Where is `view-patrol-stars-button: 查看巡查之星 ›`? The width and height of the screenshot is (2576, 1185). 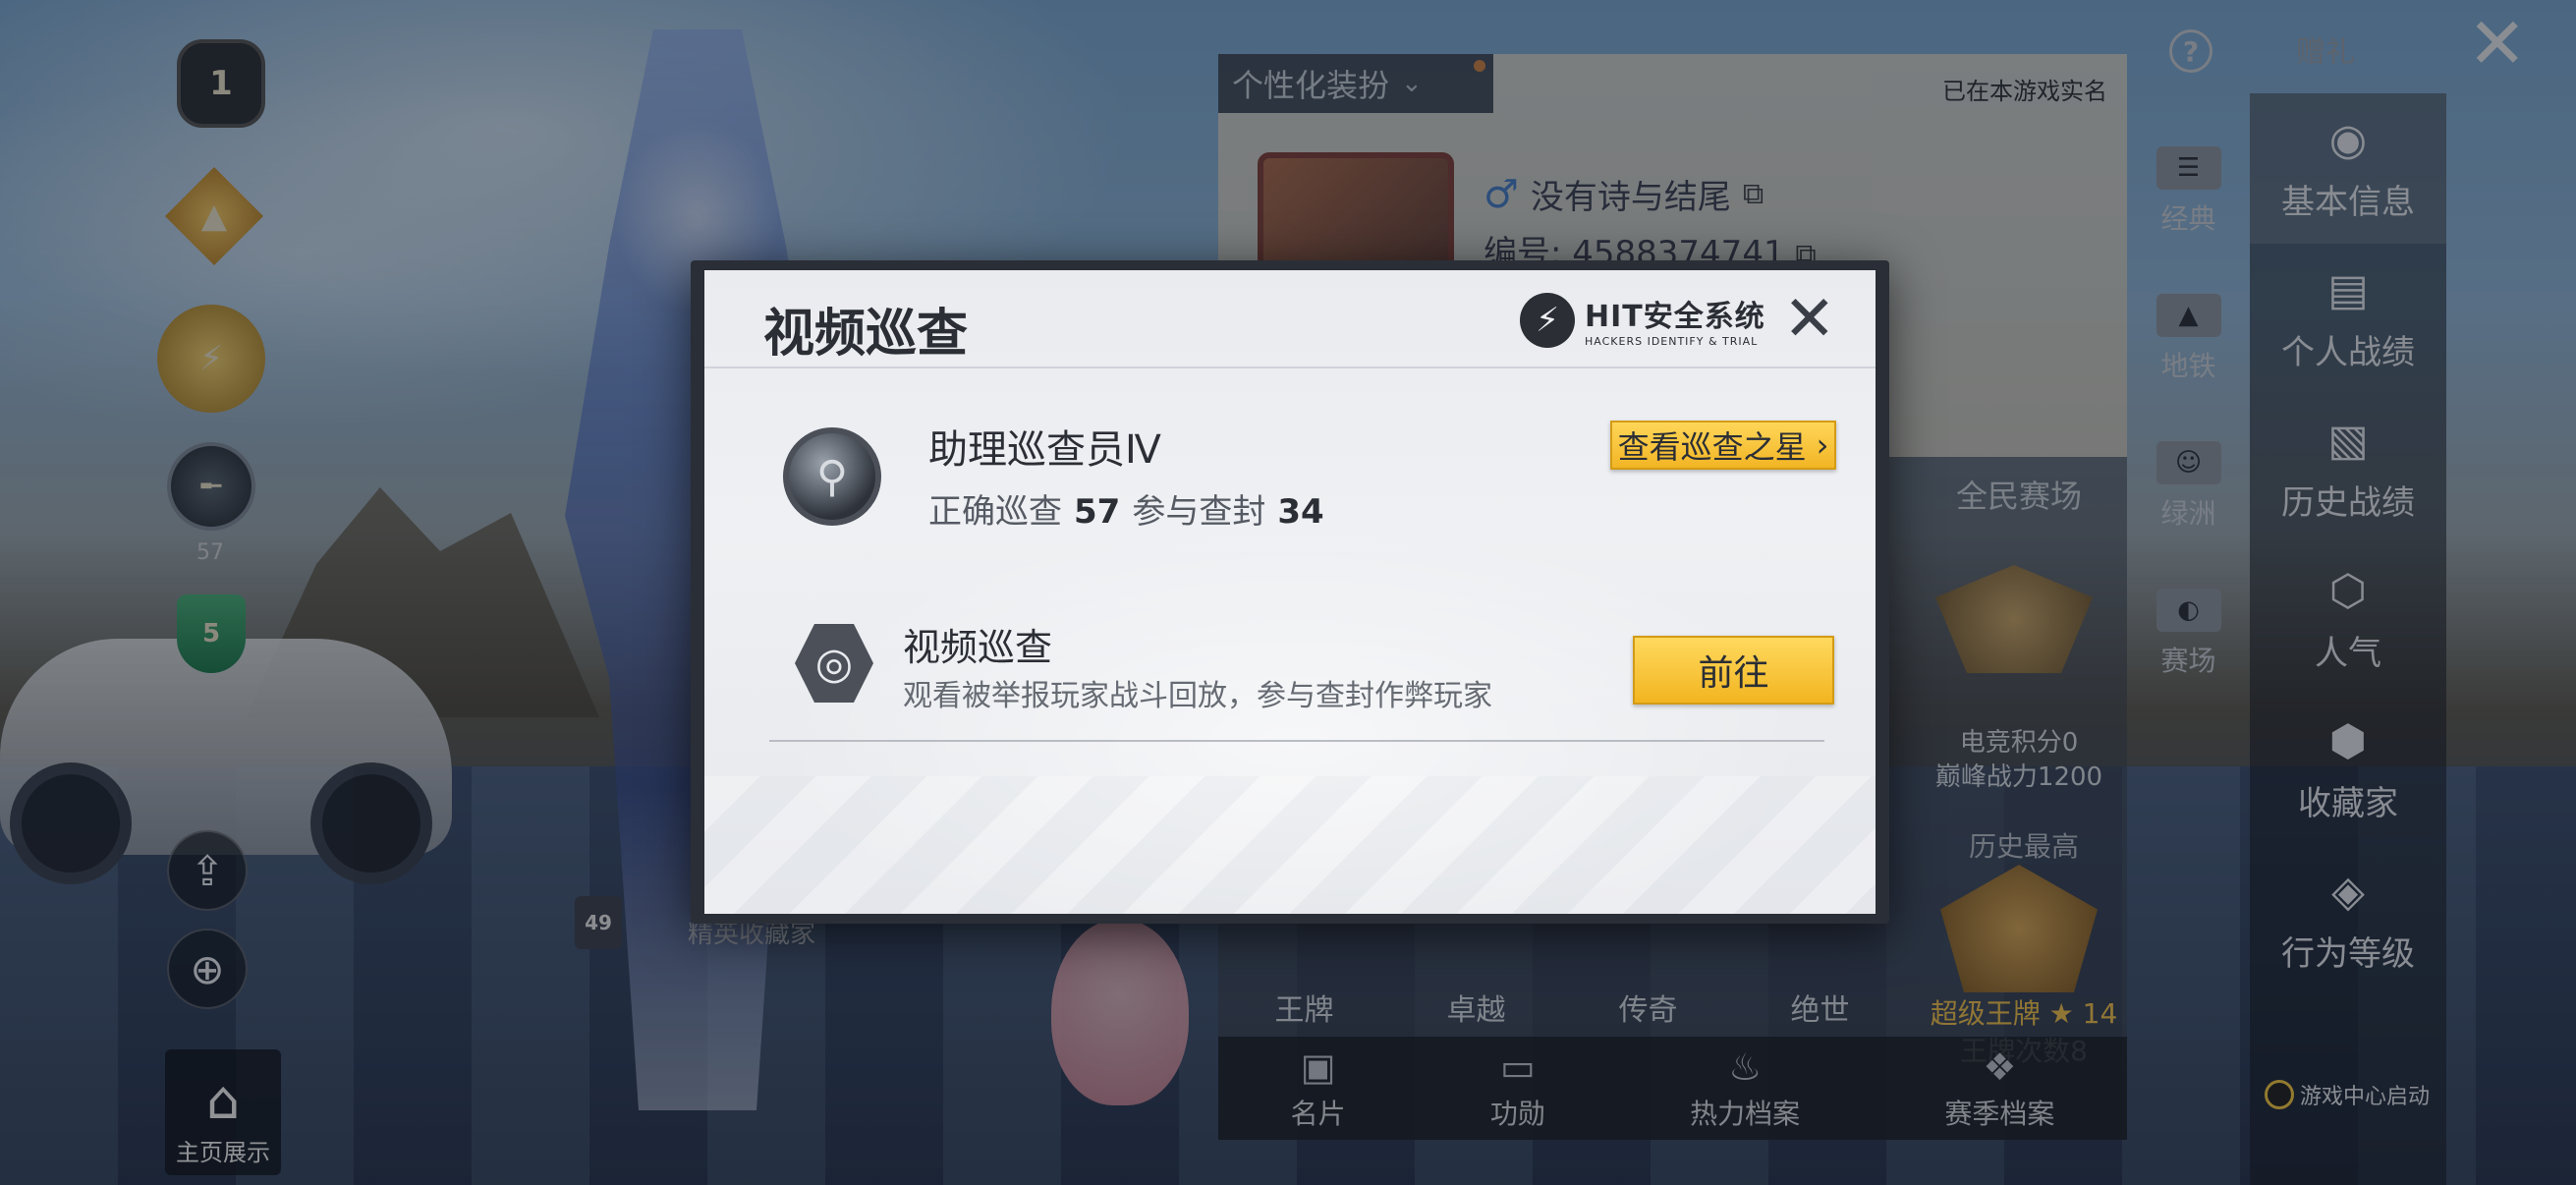 view-patrol-stars-button: 查看巡查之星 › is located at coordinates (1723, 446).